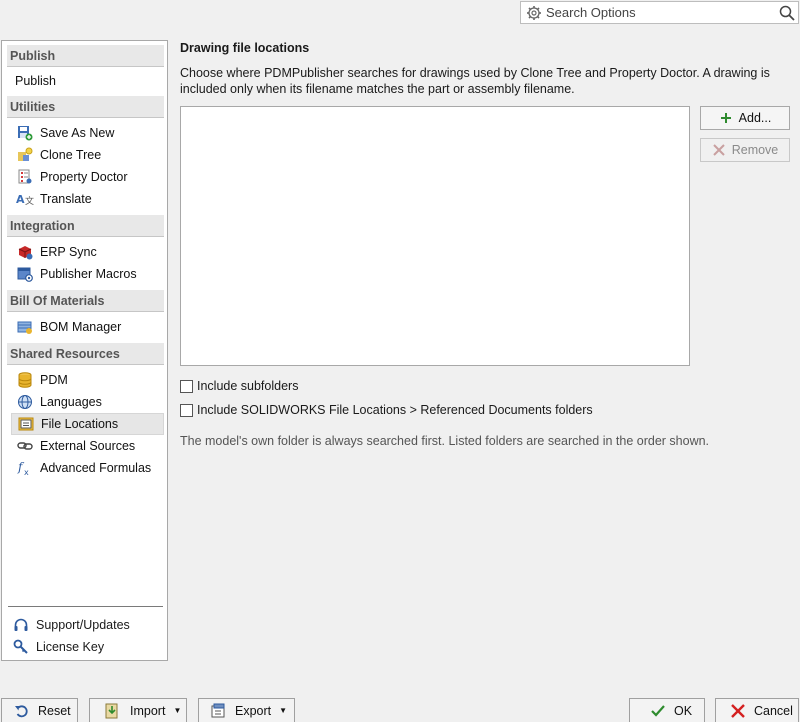  Describe the element at coordinates (85, 226) in the screenshot. I see `section-header-integration: Integration` at that location.